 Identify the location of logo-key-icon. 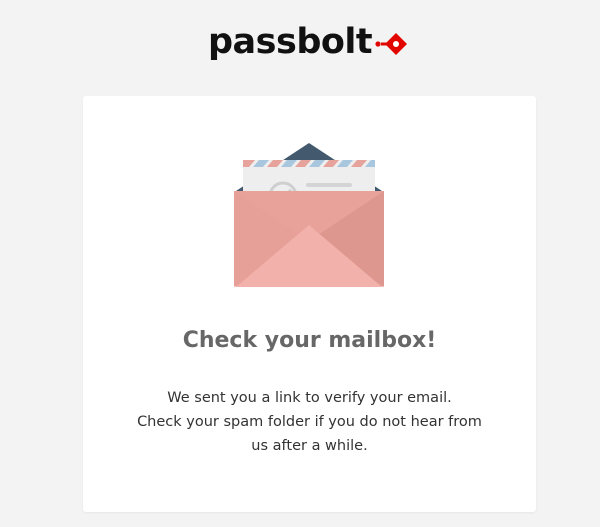
(391, 44).